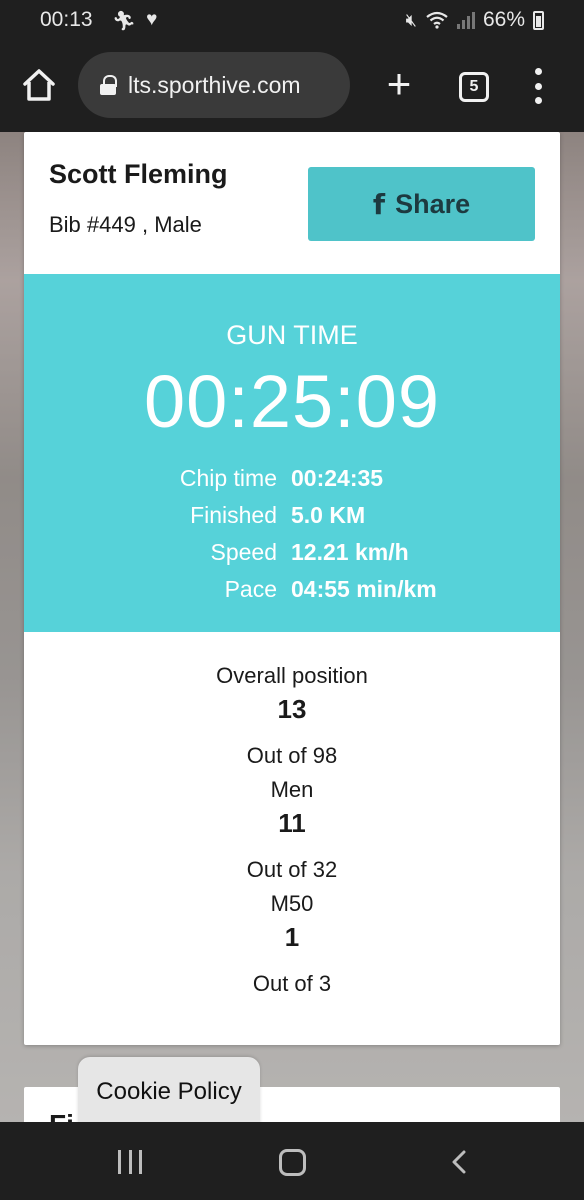 The image size is (584, 1200). What do you see at coordinates (350, 552) in the screenshot?
I see `stat-value: 12.21 km/h` at bounding box center [350, 552].